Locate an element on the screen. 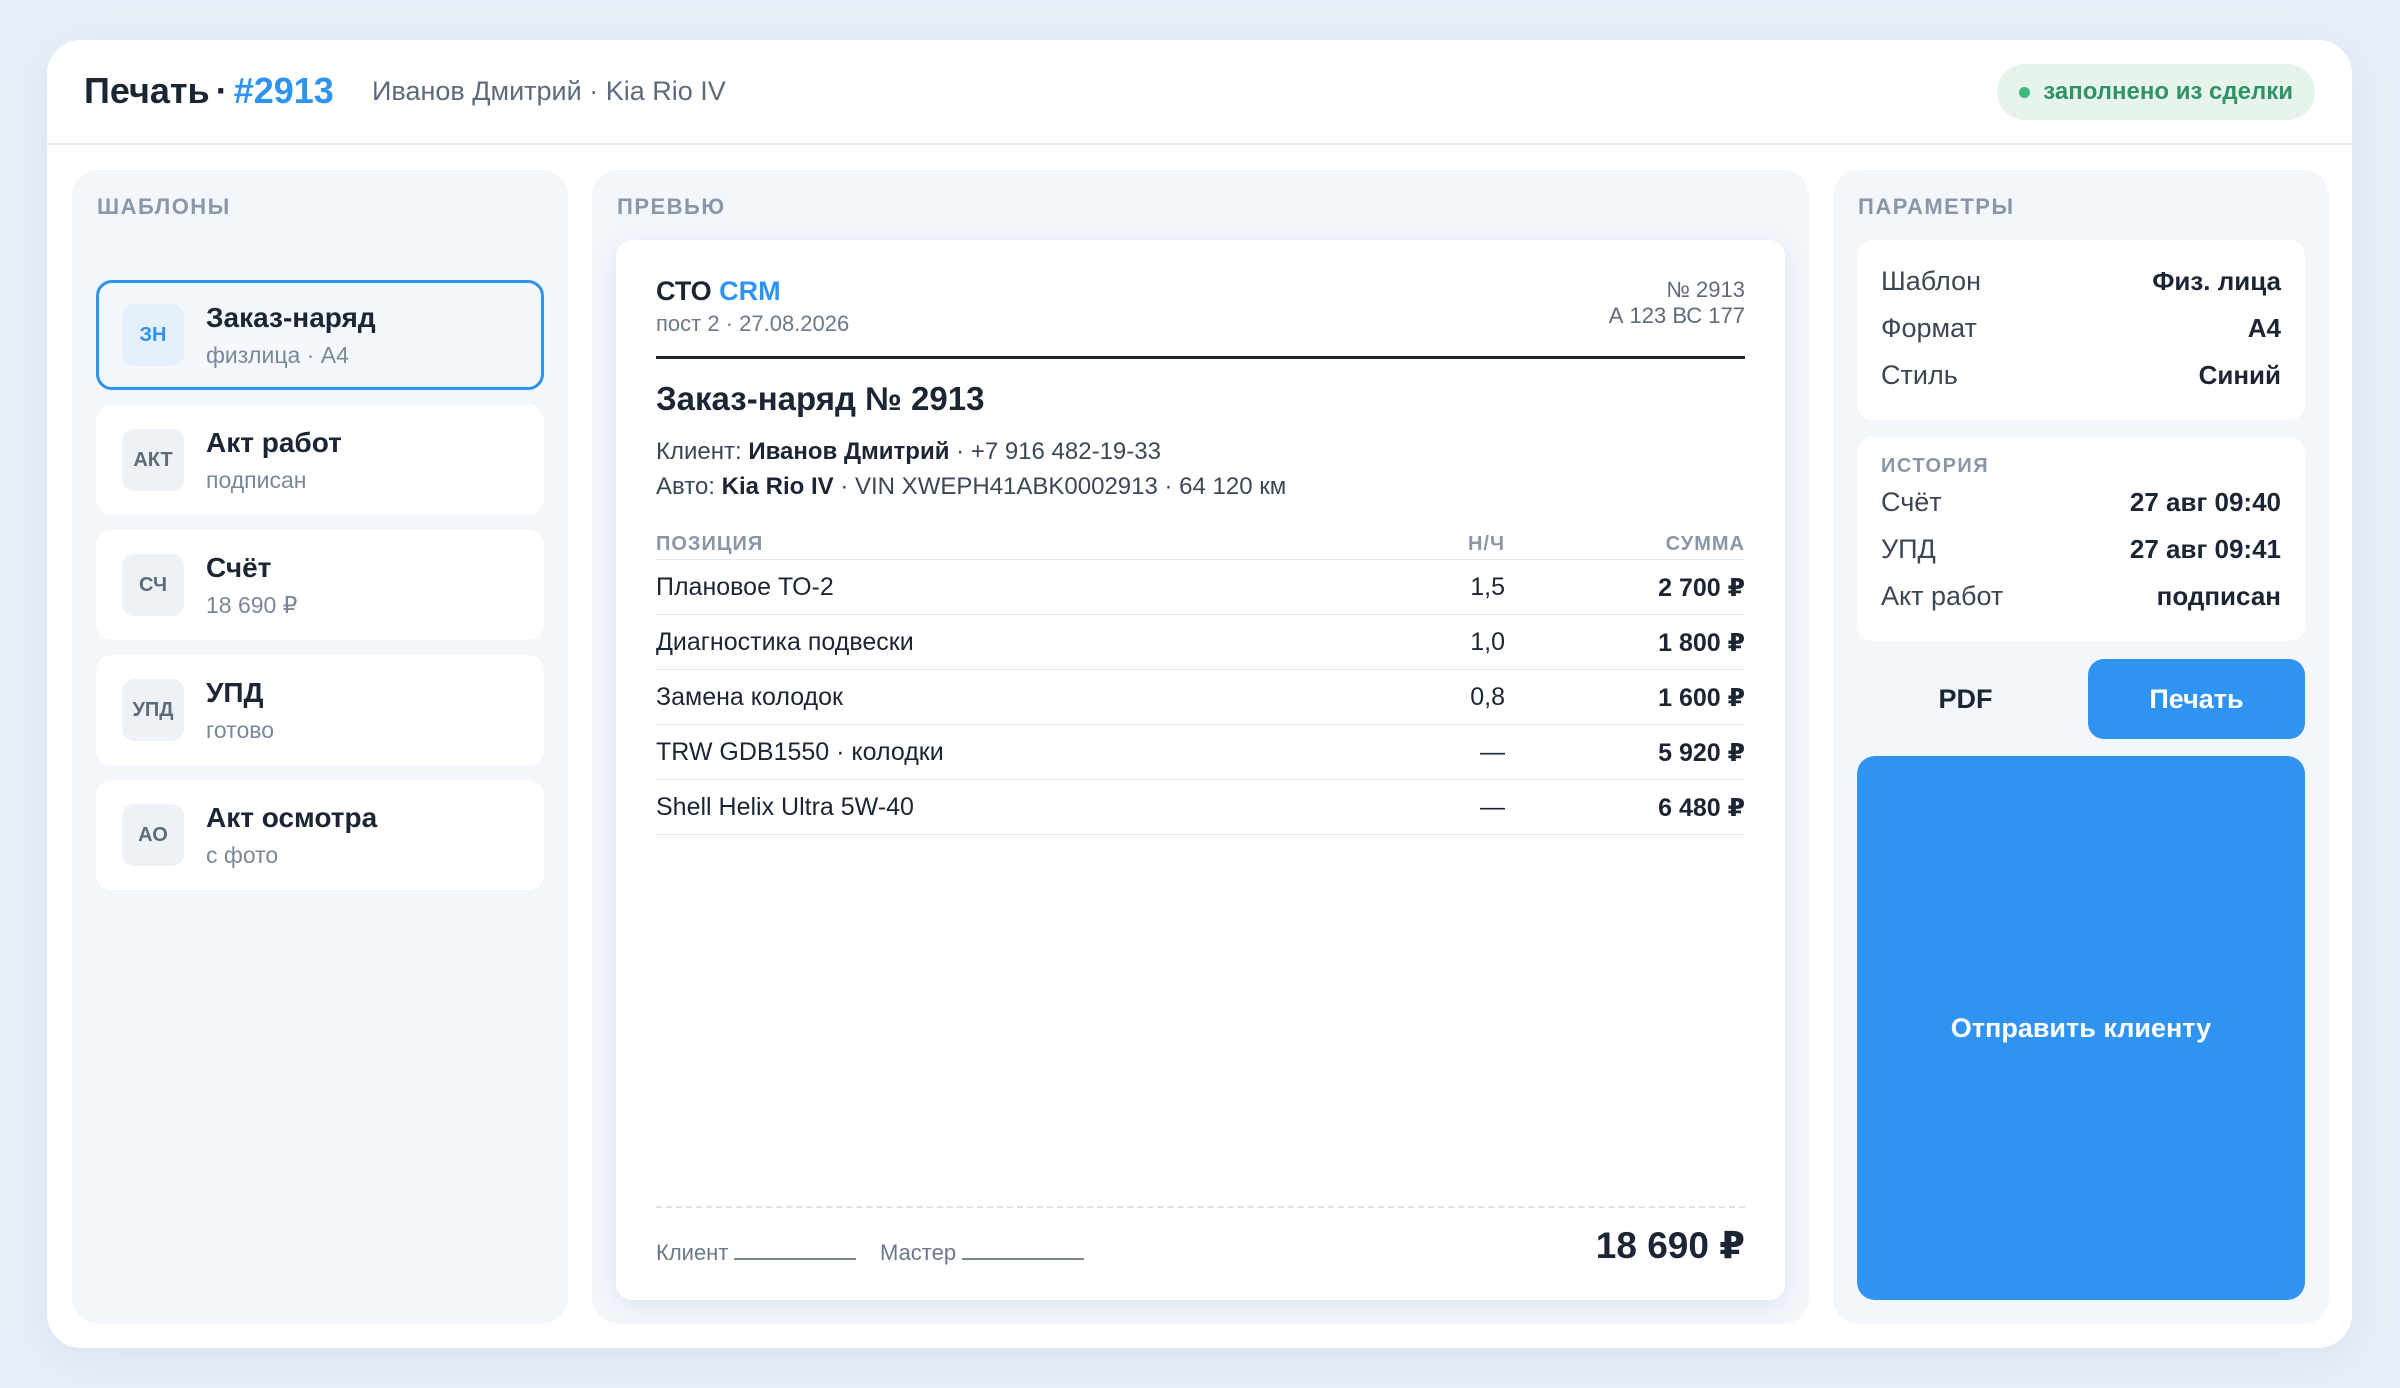  client-label: Клиент: is located at coordinates (699, 451).